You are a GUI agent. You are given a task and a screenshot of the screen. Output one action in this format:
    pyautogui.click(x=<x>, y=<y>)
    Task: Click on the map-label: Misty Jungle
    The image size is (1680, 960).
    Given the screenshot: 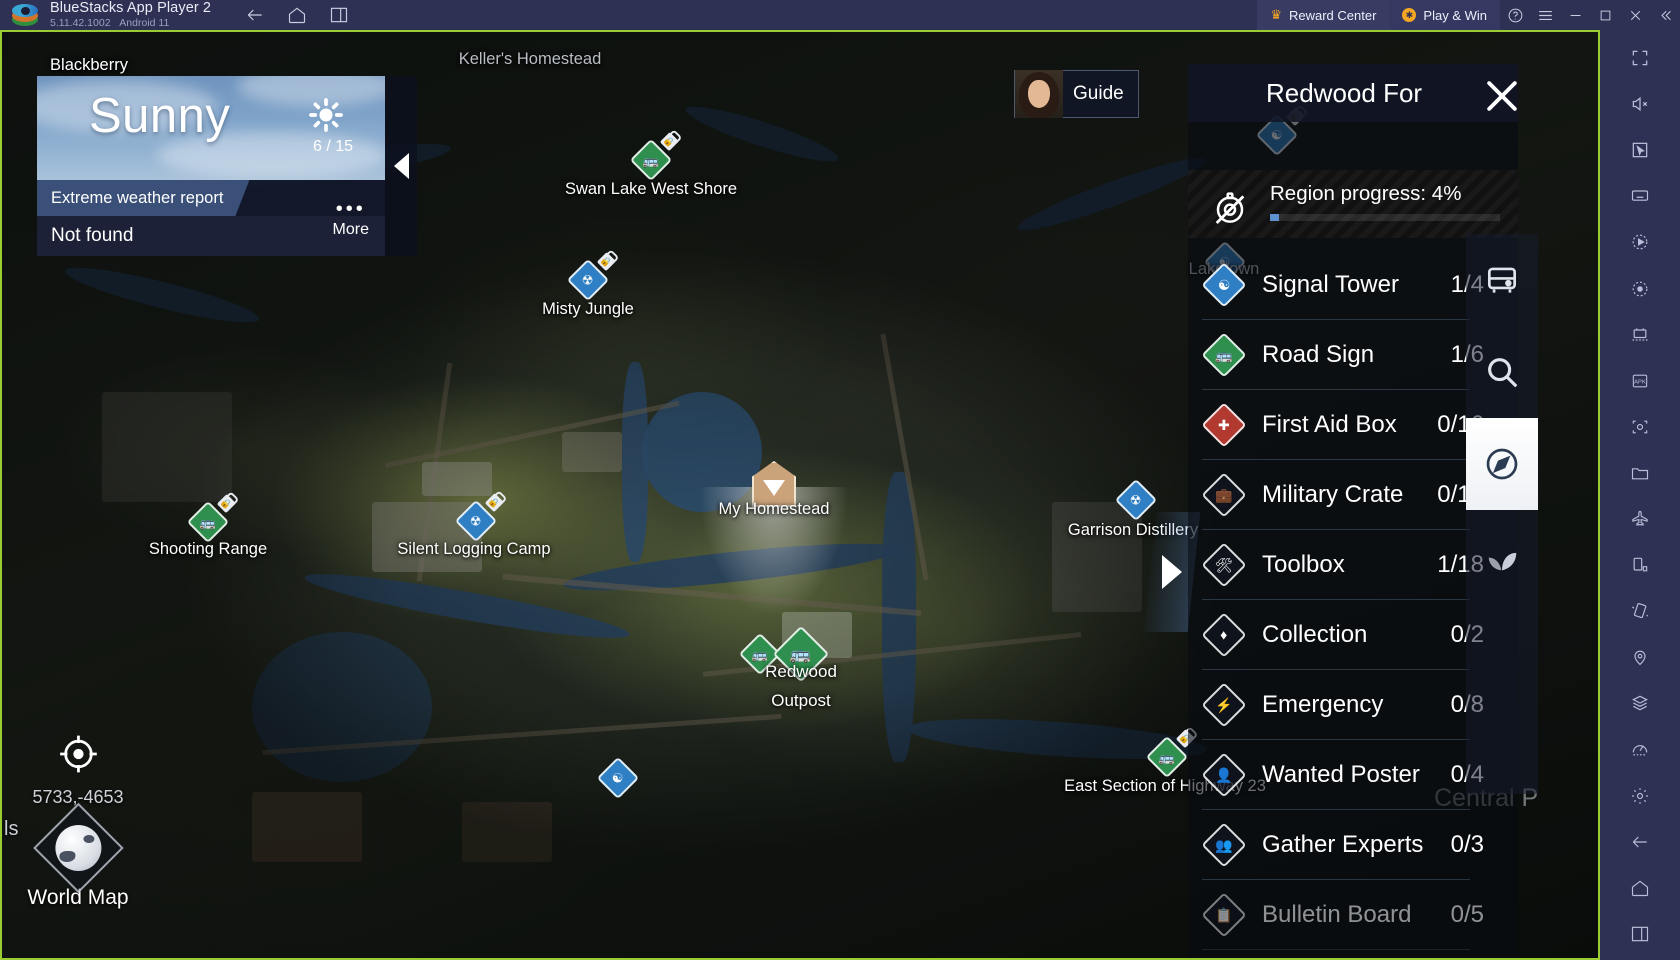 What is the action you would take?
    pyautogui.click(x=588, y=309)
    